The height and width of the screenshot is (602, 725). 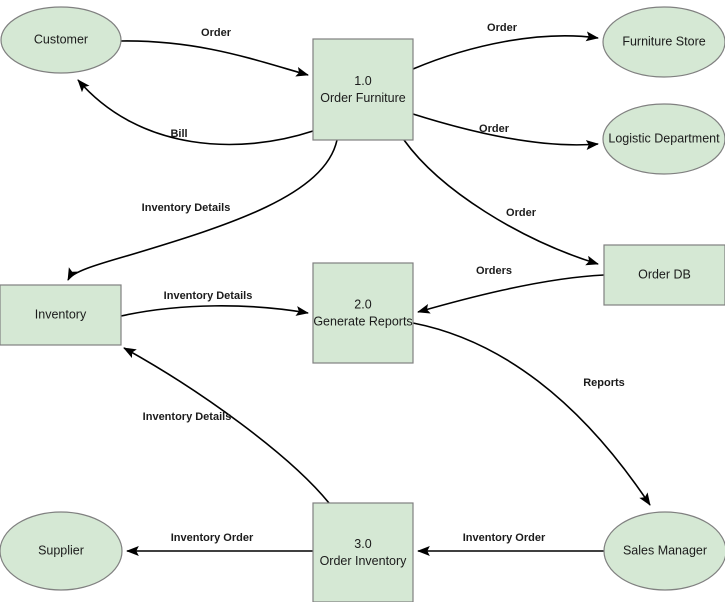 What do you see at coordinates (604, 383) in the screenshot?
I see `flow-label: Reports` at bounding box center [604, 383].